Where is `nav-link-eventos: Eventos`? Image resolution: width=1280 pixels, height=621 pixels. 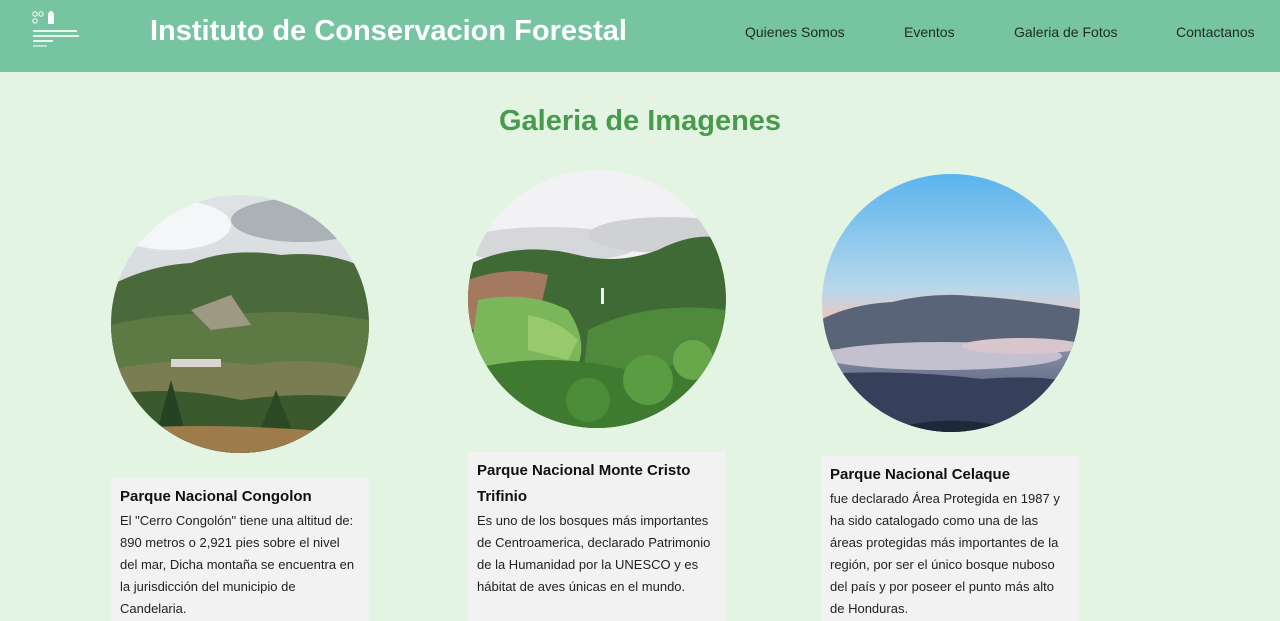
nav-link-eventos: Eventos is located at coordinates (929, 32).